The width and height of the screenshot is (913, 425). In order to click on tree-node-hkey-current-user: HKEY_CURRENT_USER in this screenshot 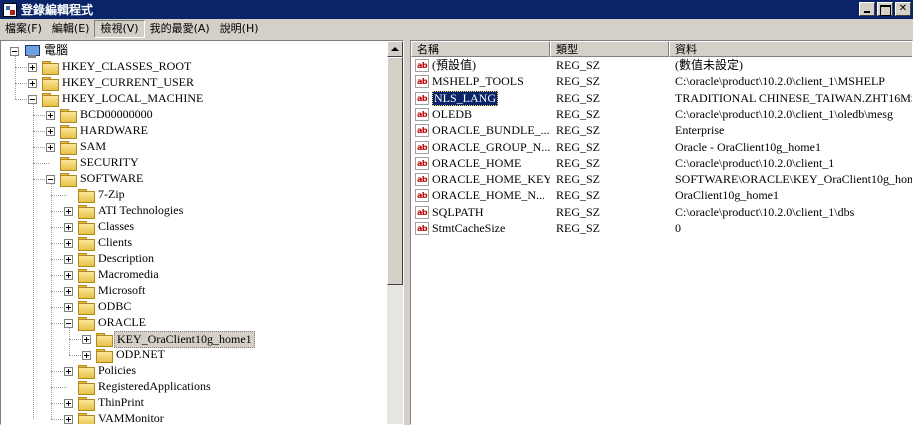, I will do `click(128, 82)`.